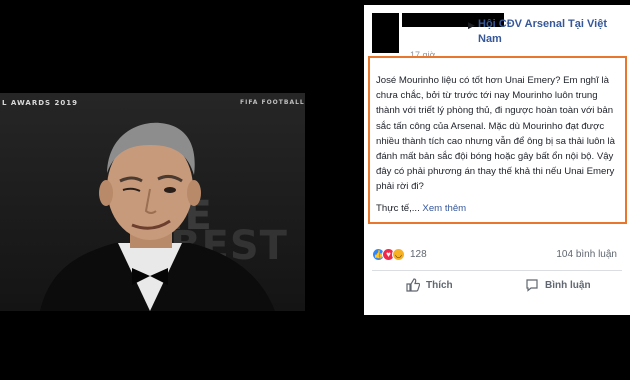 Image resolution: width=630 pixels, height=380 pixels. I want to click on reaction-summary: 👍 ♥ ◡ 128, so click(399, 254).